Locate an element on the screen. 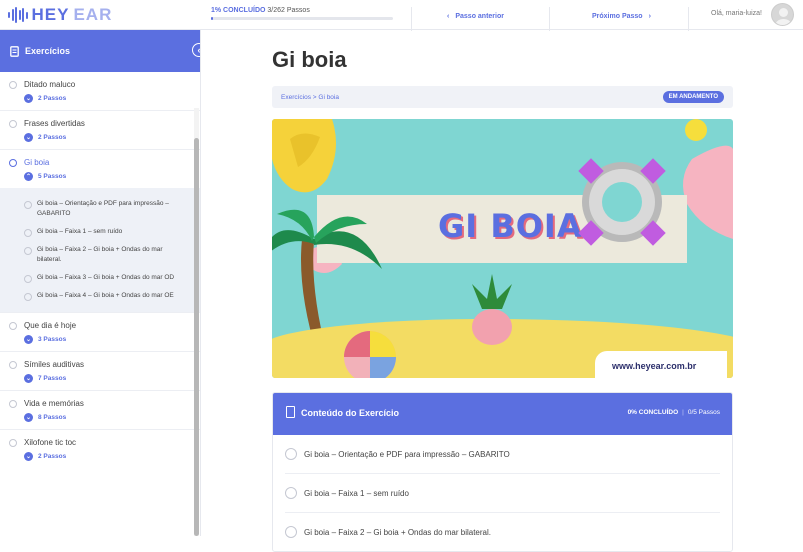 This screenshot has height=552, width=803. content-card-title: Conteúdo do Exercício is located at coordinates (350, 413).